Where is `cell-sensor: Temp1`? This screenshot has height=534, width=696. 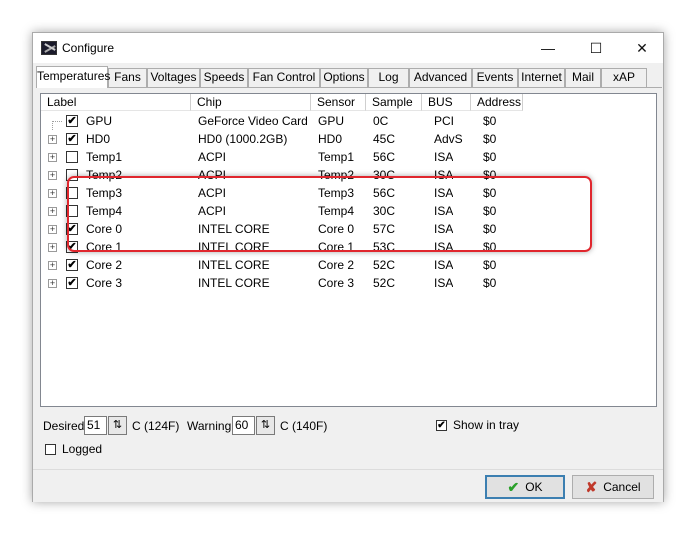
cell-sensor: Temp1 is located at coordinates (336, 157).